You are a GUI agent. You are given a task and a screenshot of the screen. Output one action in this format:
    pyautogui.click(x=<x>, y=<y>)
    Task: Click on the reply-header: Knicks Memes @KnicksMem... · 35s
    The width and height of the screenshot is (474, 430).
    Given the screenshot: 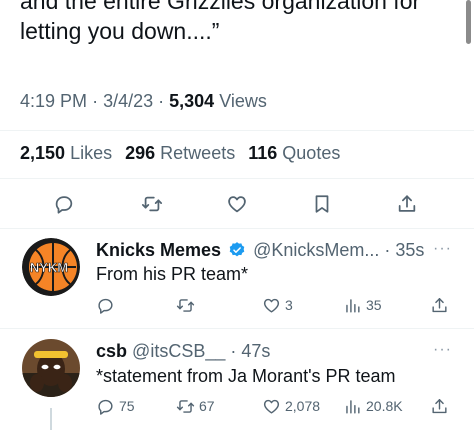 What is the action you would take?
    pyautogui.click(x=260, y=250)
    